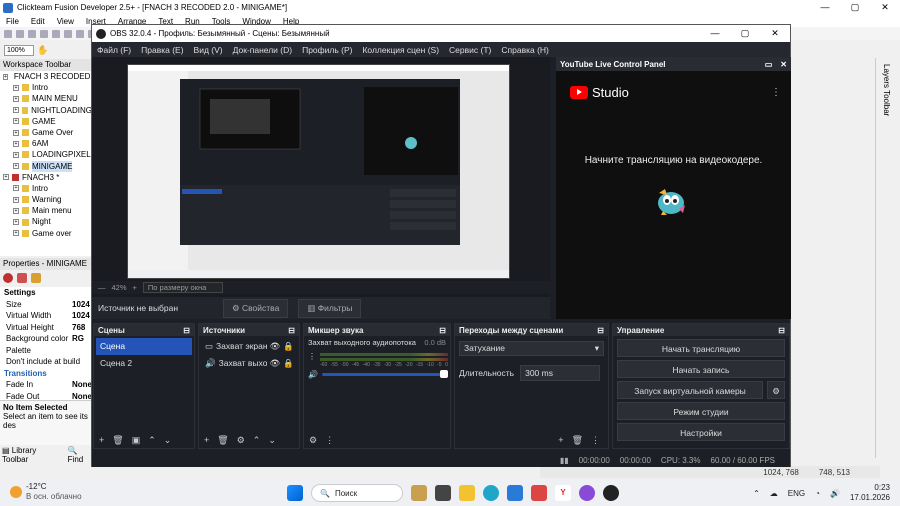 Image resolution: width=900 pixels, height=506 pixels. What do you see at coordinates (745, 33) in the screenshot?
I see `obs-maximize-button: ▢` at bounding box center [745, 33].